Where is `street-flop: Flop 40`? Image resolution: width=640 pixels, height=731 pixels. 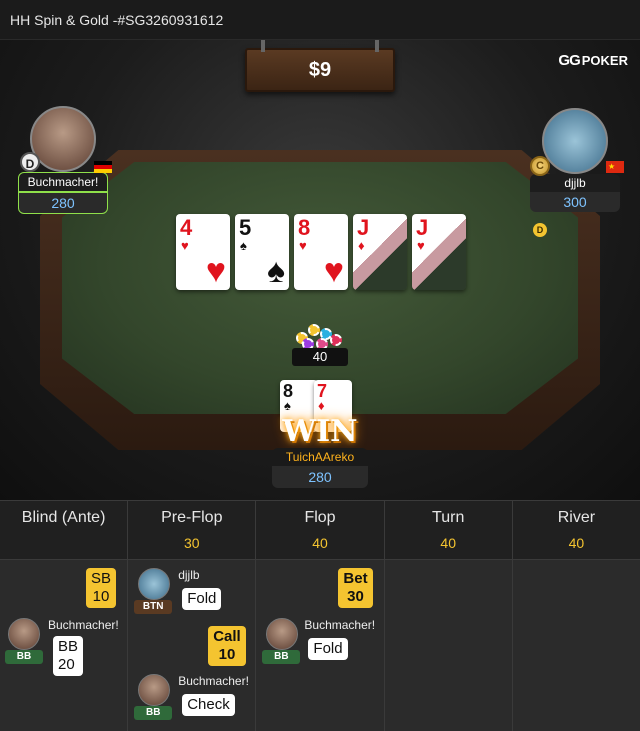 street-flop: Flop 40 is located at coordinates (320, 530).